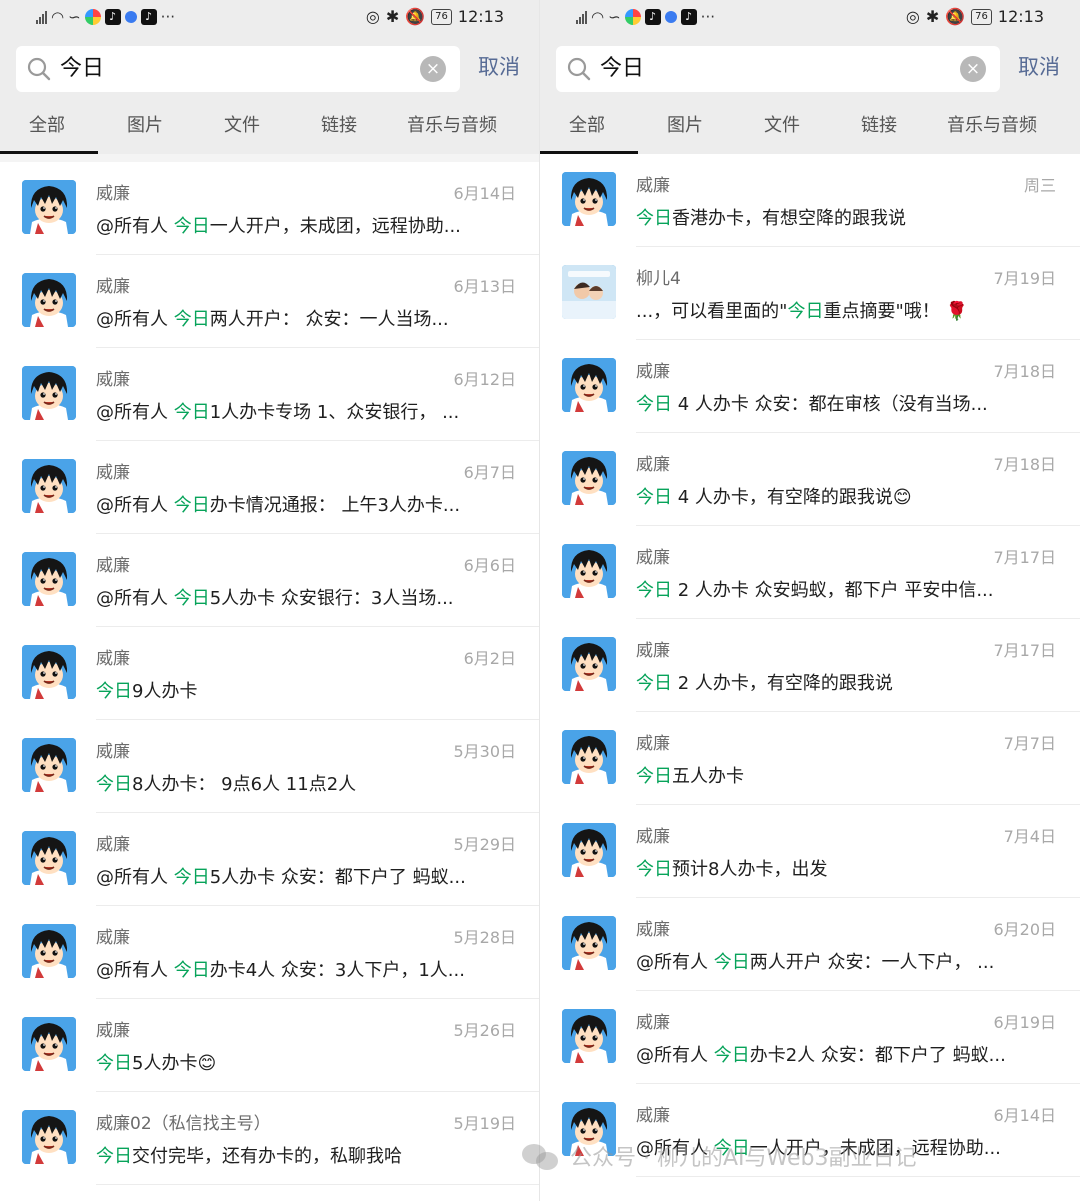  I want to click on clock: 12:13, so click(1020, 16).